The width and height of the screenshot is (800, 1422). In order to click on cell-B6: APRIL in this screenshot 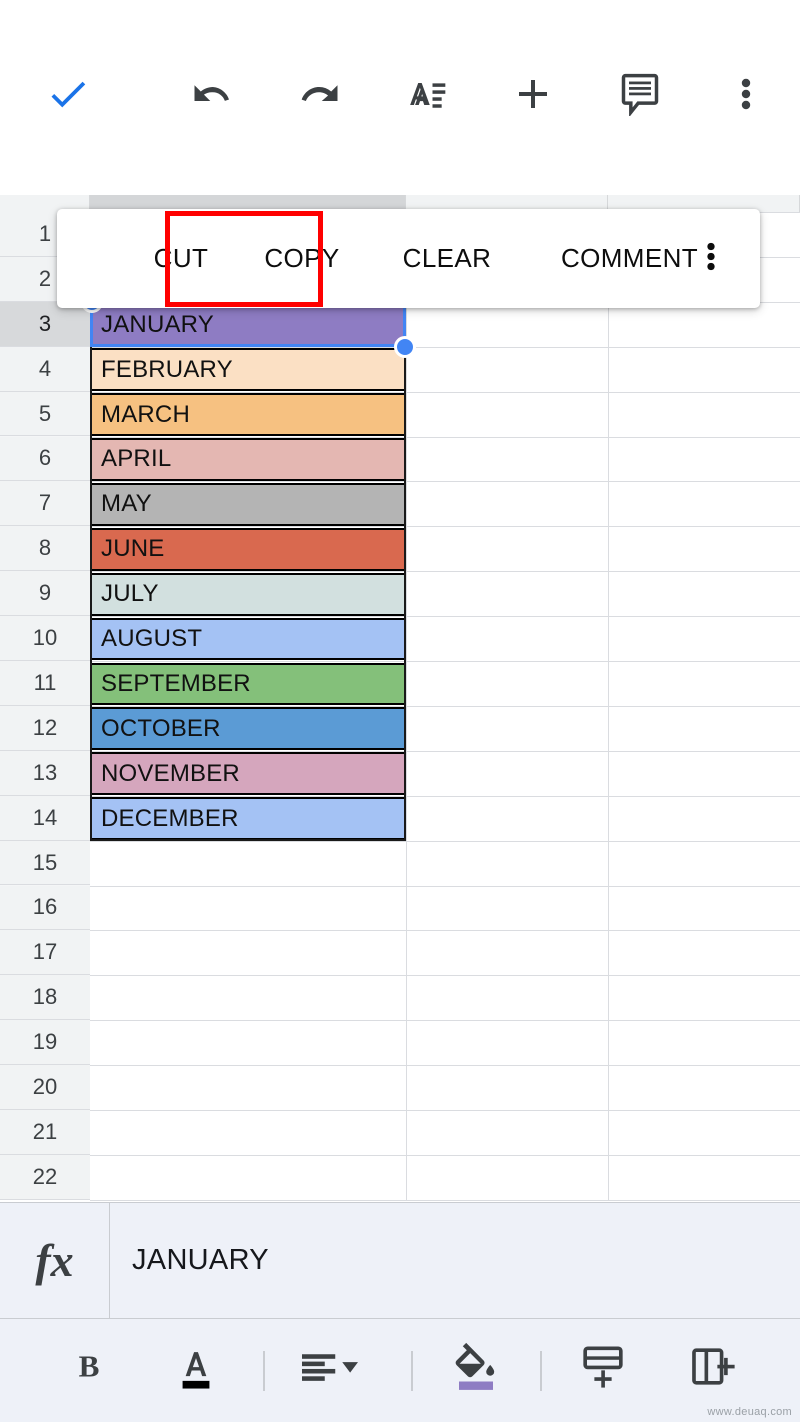, I will do `click(248, 459)`.